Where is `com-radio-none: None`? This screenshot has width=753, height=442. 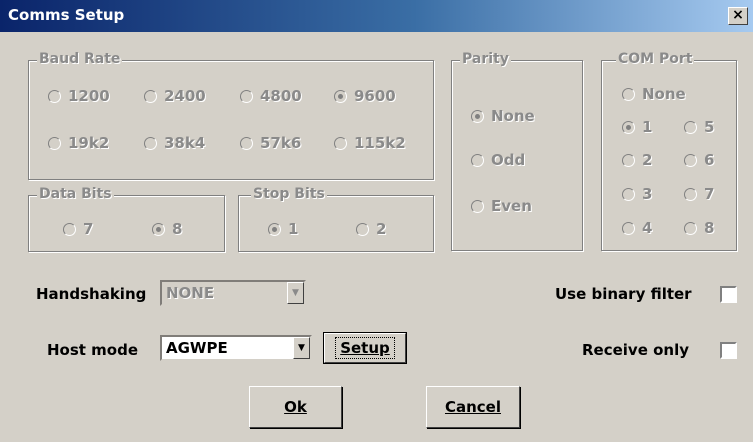 com-radio-none: None is located at coordinates (654, 94).